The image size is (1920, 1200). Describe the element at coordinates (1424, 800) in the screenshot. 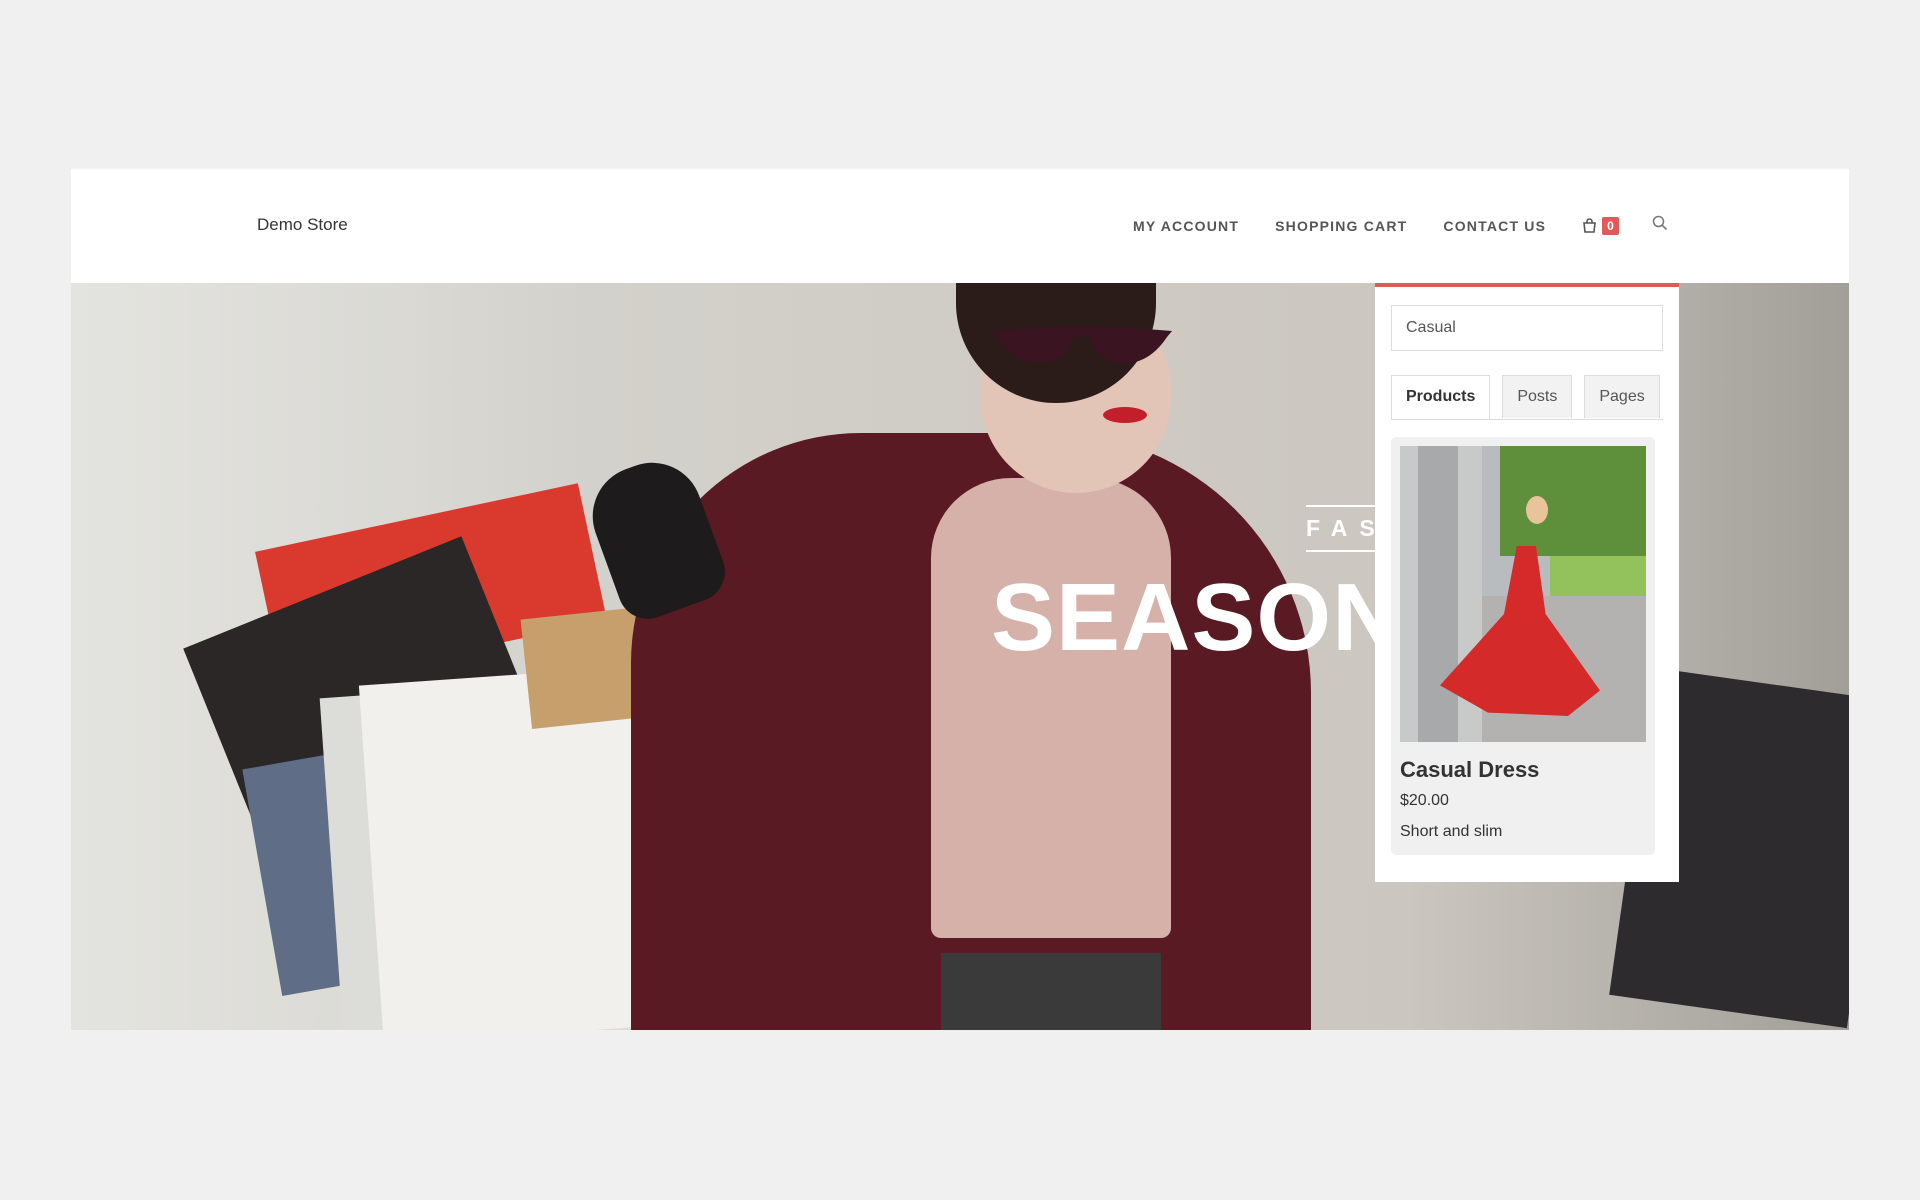

I see `product-price: $20.00` at that location.